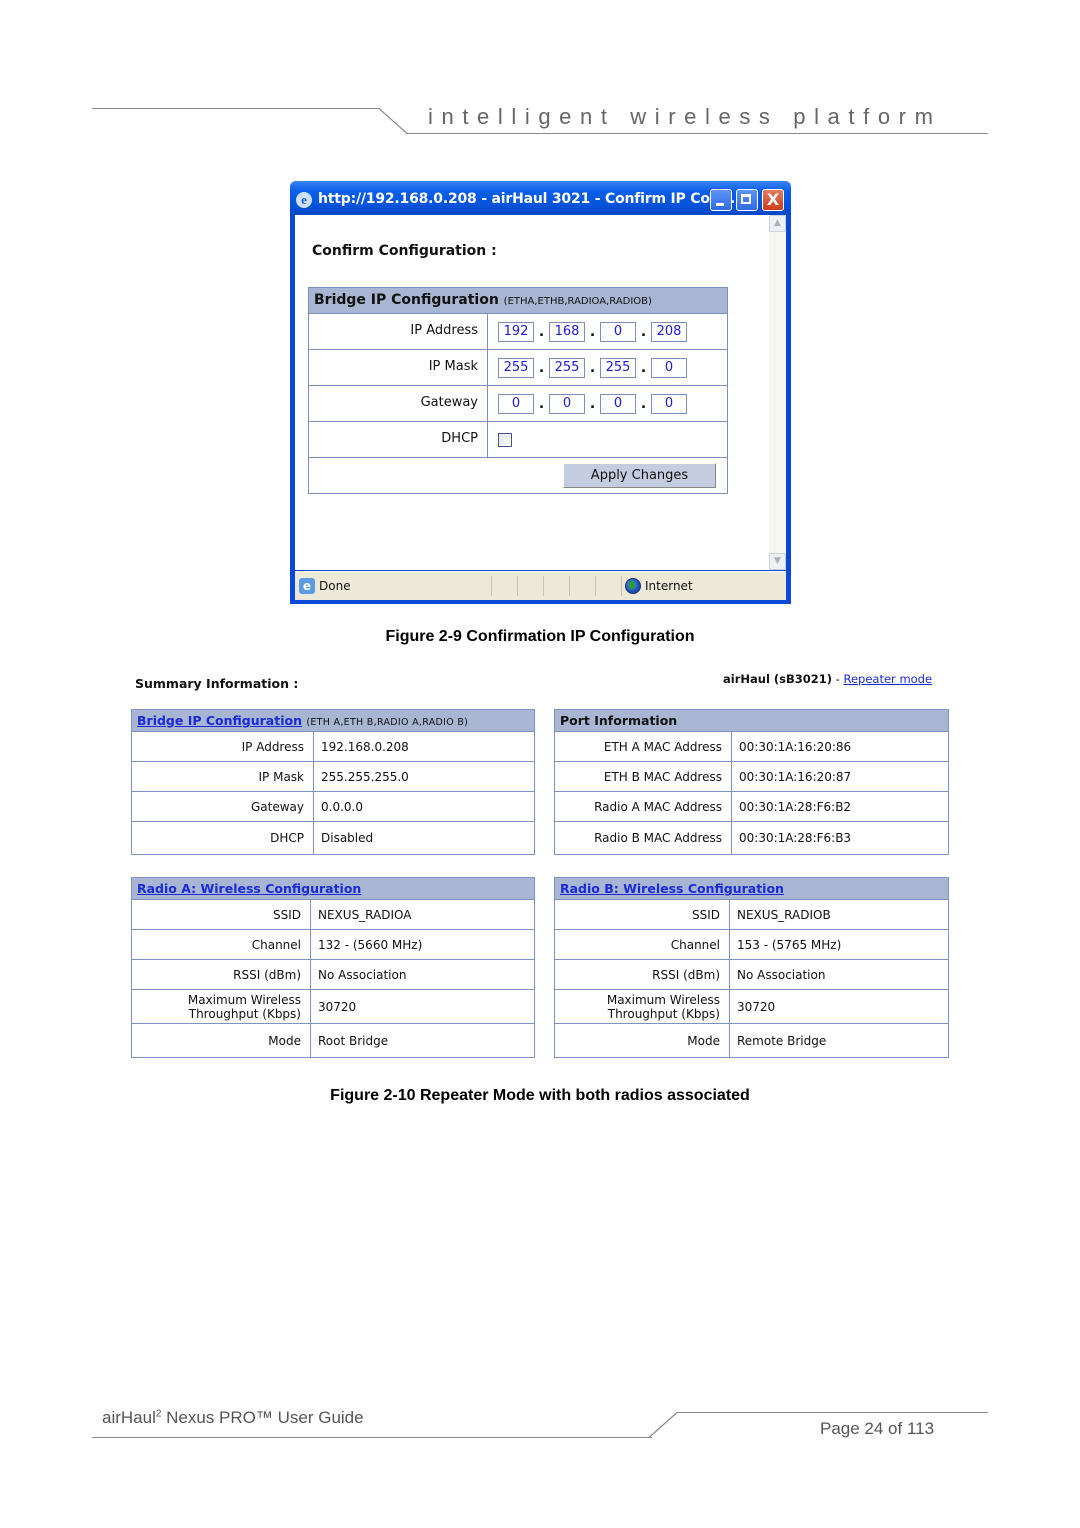 This screenshot has width=1080, height=1528. Describe the element at coordinates (685, 116) in the screenshot. I see `header-tagline: intelligent wireless platform` at that location.